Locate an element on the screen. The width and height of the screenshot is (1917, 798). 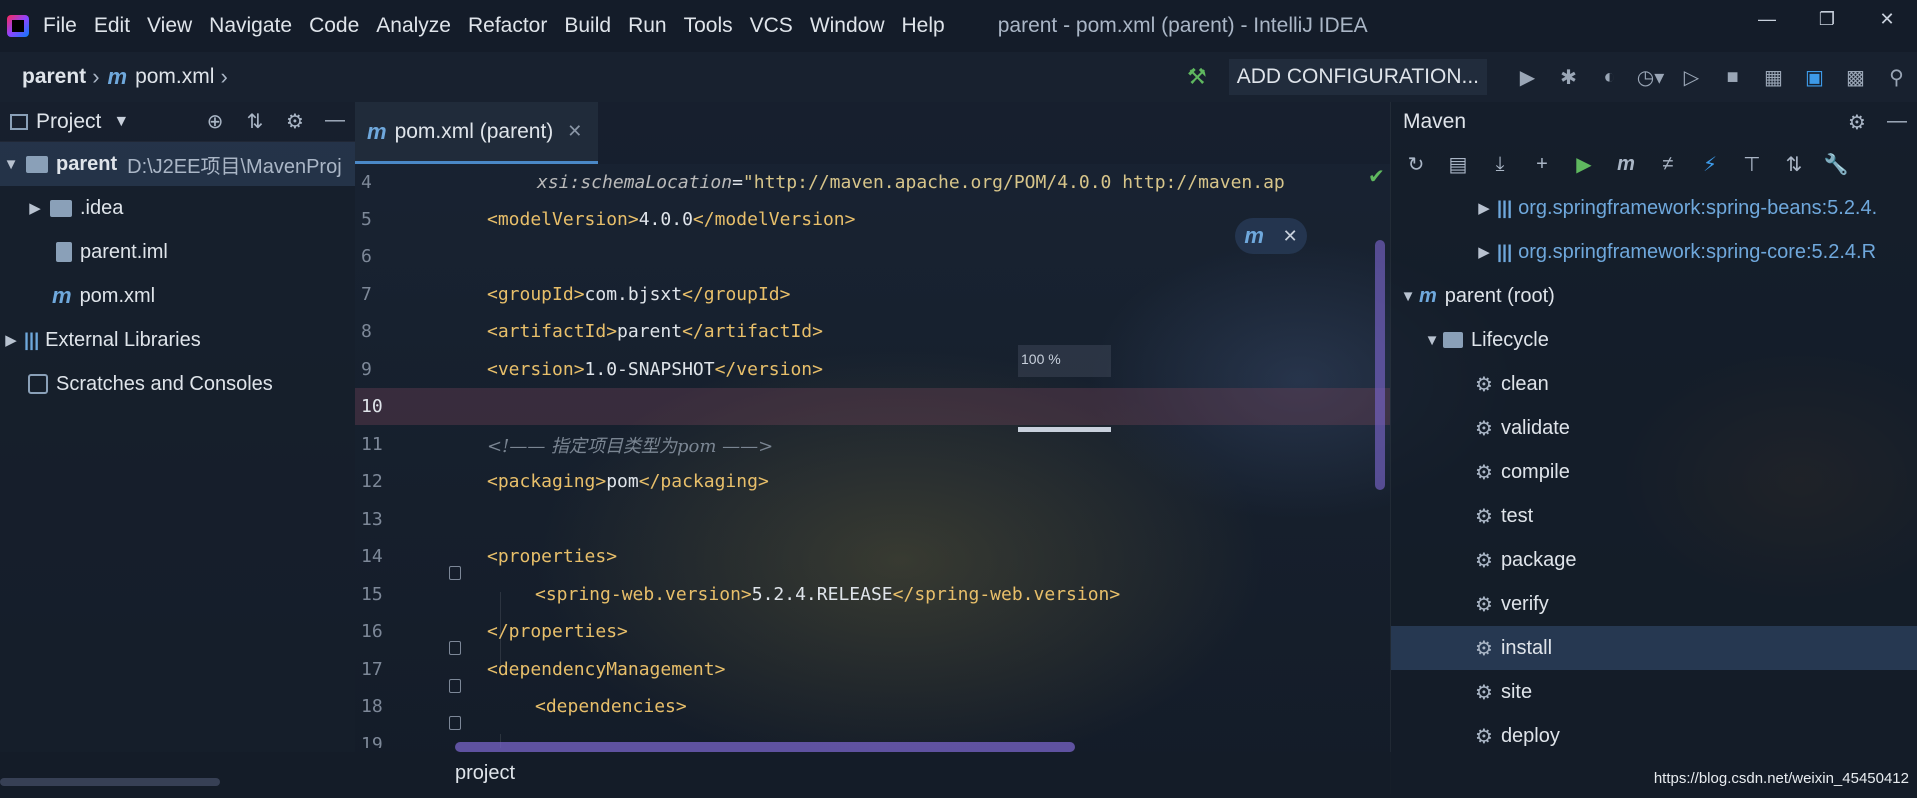
menu-tools: Tools is located at coordinates (708, 26).